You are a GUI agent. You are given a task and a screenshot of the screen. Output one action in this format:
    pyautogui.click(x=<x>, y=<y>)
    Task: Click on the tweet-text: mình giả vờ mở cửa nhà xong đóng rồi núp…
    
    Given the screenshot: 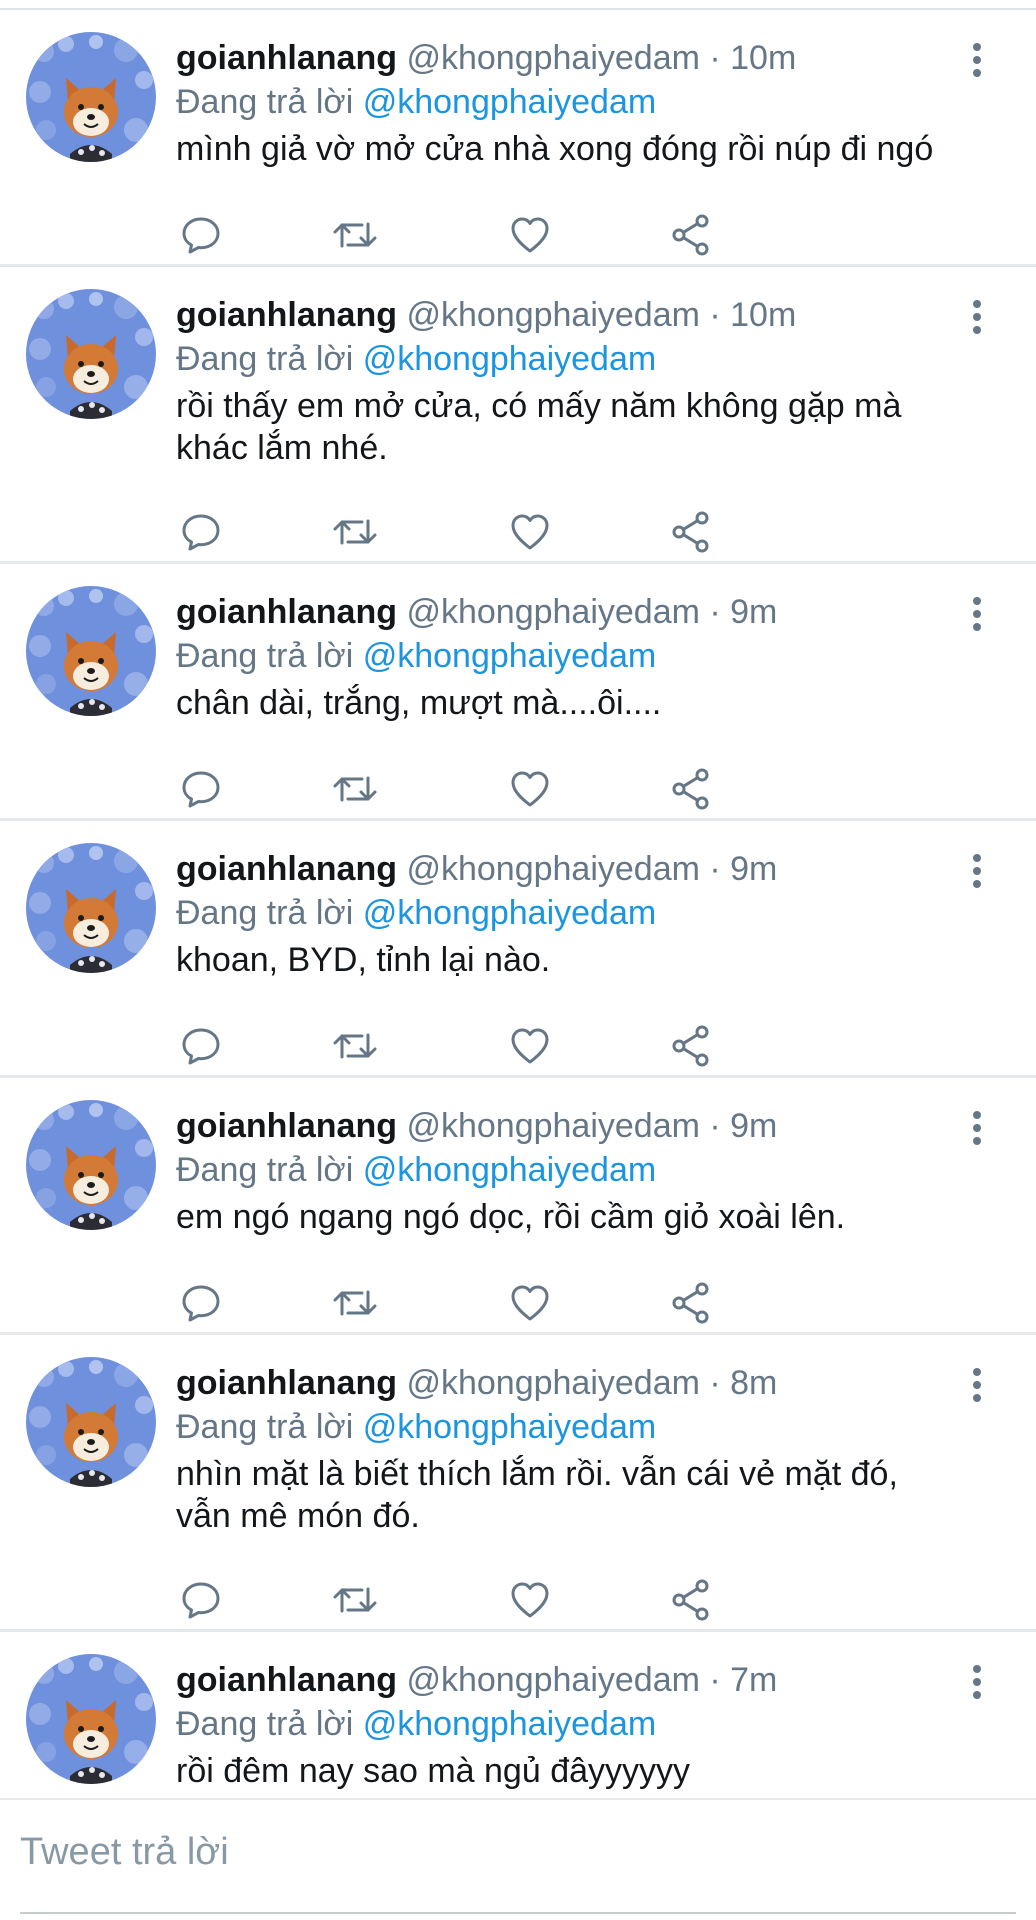 What is the action you would take?
    pyautogui.click(x=555, y=149)
    